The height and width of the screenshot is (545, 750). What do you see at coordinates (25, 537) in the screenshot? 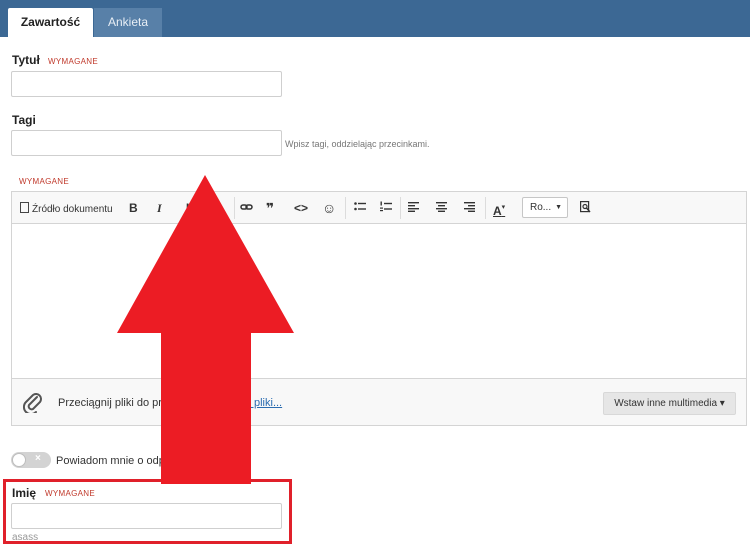
I see `below-name-text: asass` at bounding box center [25, 537].